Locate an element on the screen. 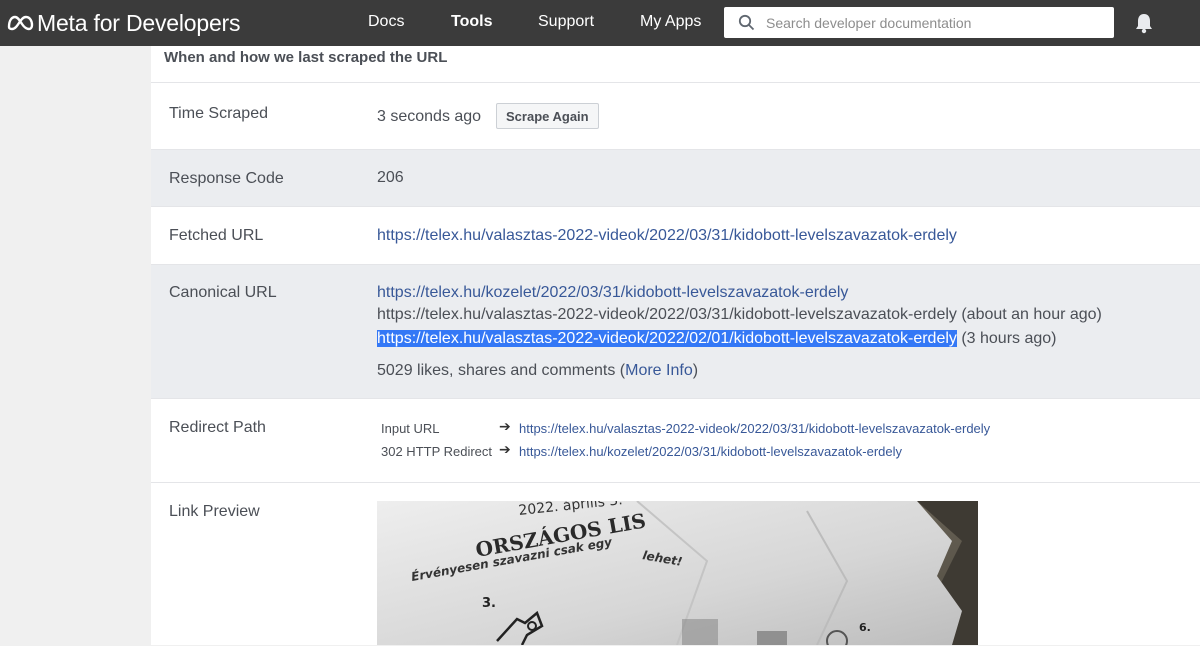  label-redirect-path: Redirect Path is located at coordinates (217, 427).